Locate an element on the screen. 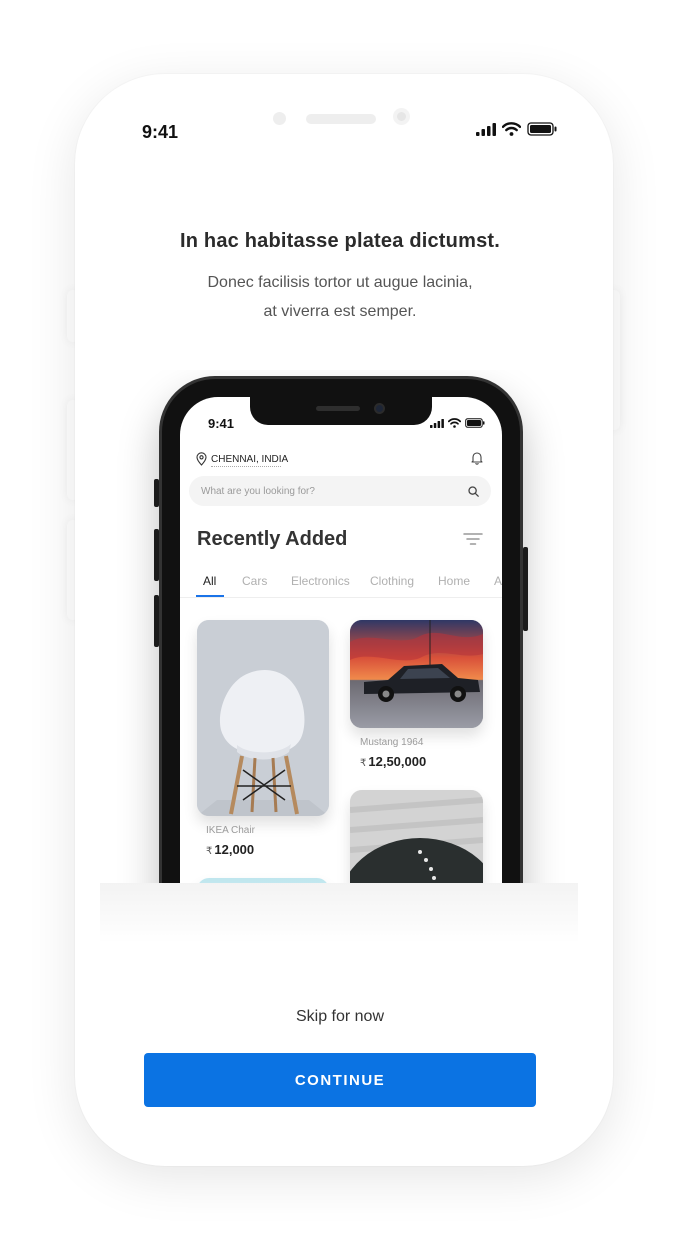 The width and height of the screenshot is (687, 1239). inner-notch is located at coordinates (341, 411).